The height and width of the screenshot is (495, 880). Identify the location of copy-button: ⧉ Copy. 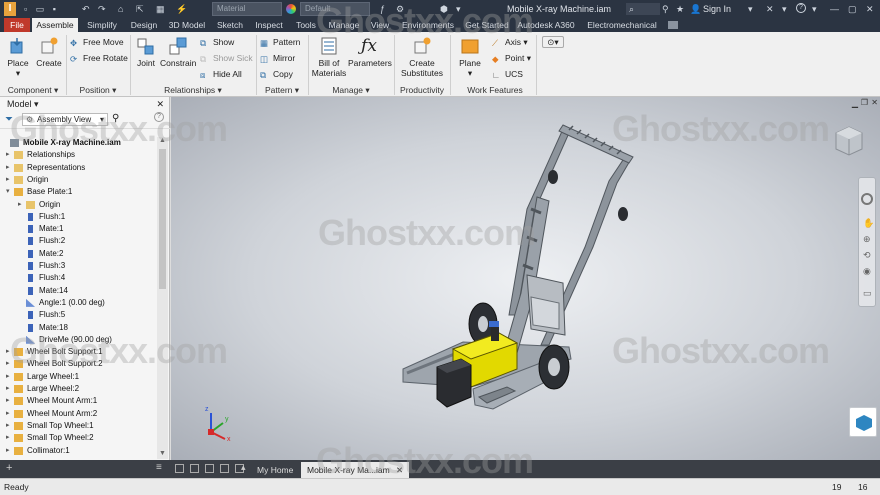
(276, 74).